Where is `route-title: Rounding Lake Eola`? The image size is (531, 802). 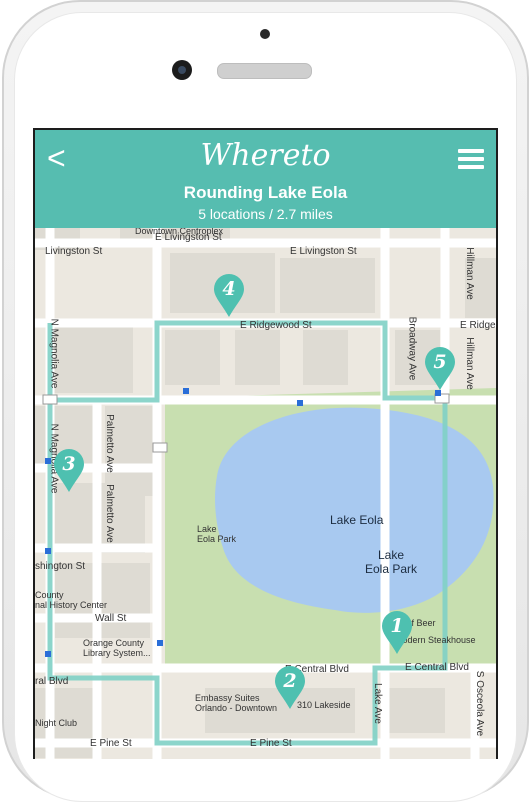 route-title: Rounding Lake Eola is located at coordinates (265, 192).